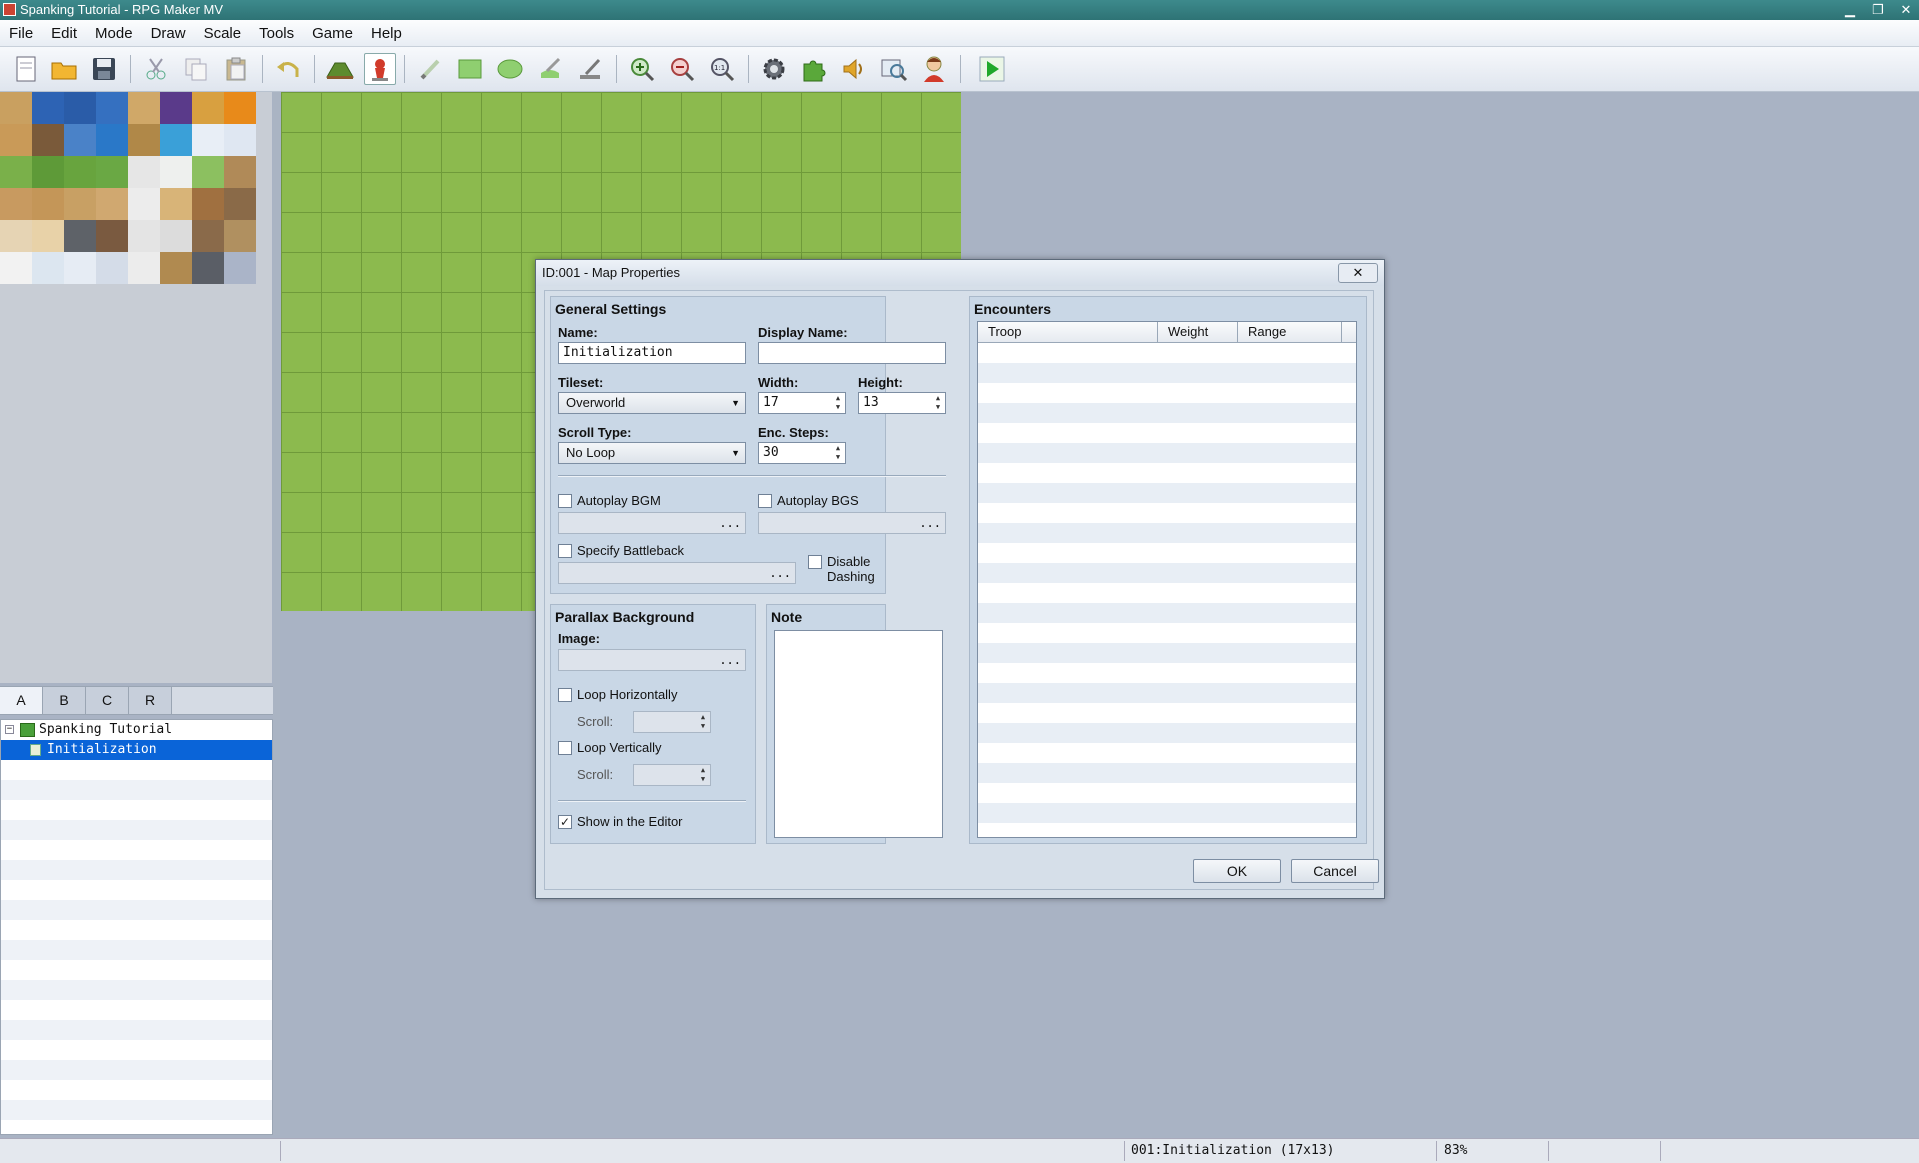  Describe the element at coordinates (992, 69) in the screenshot. I see `playtest-icon` at that location.